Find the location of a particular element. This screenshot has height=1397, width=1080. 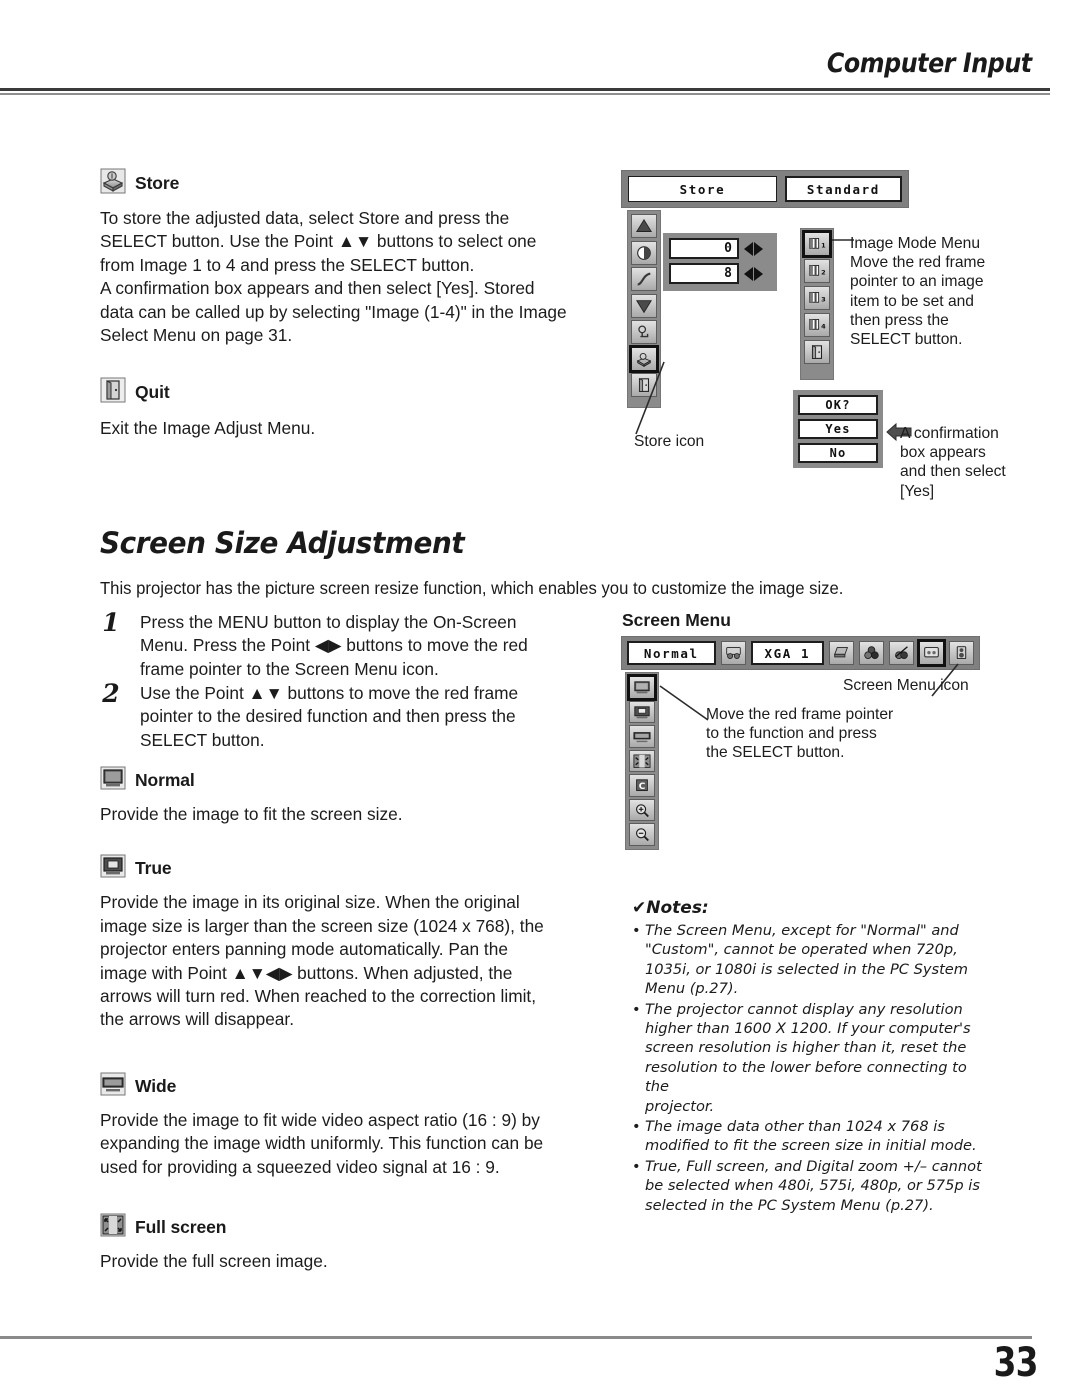

laptop-input-icon is located at coordinates (841, 653).